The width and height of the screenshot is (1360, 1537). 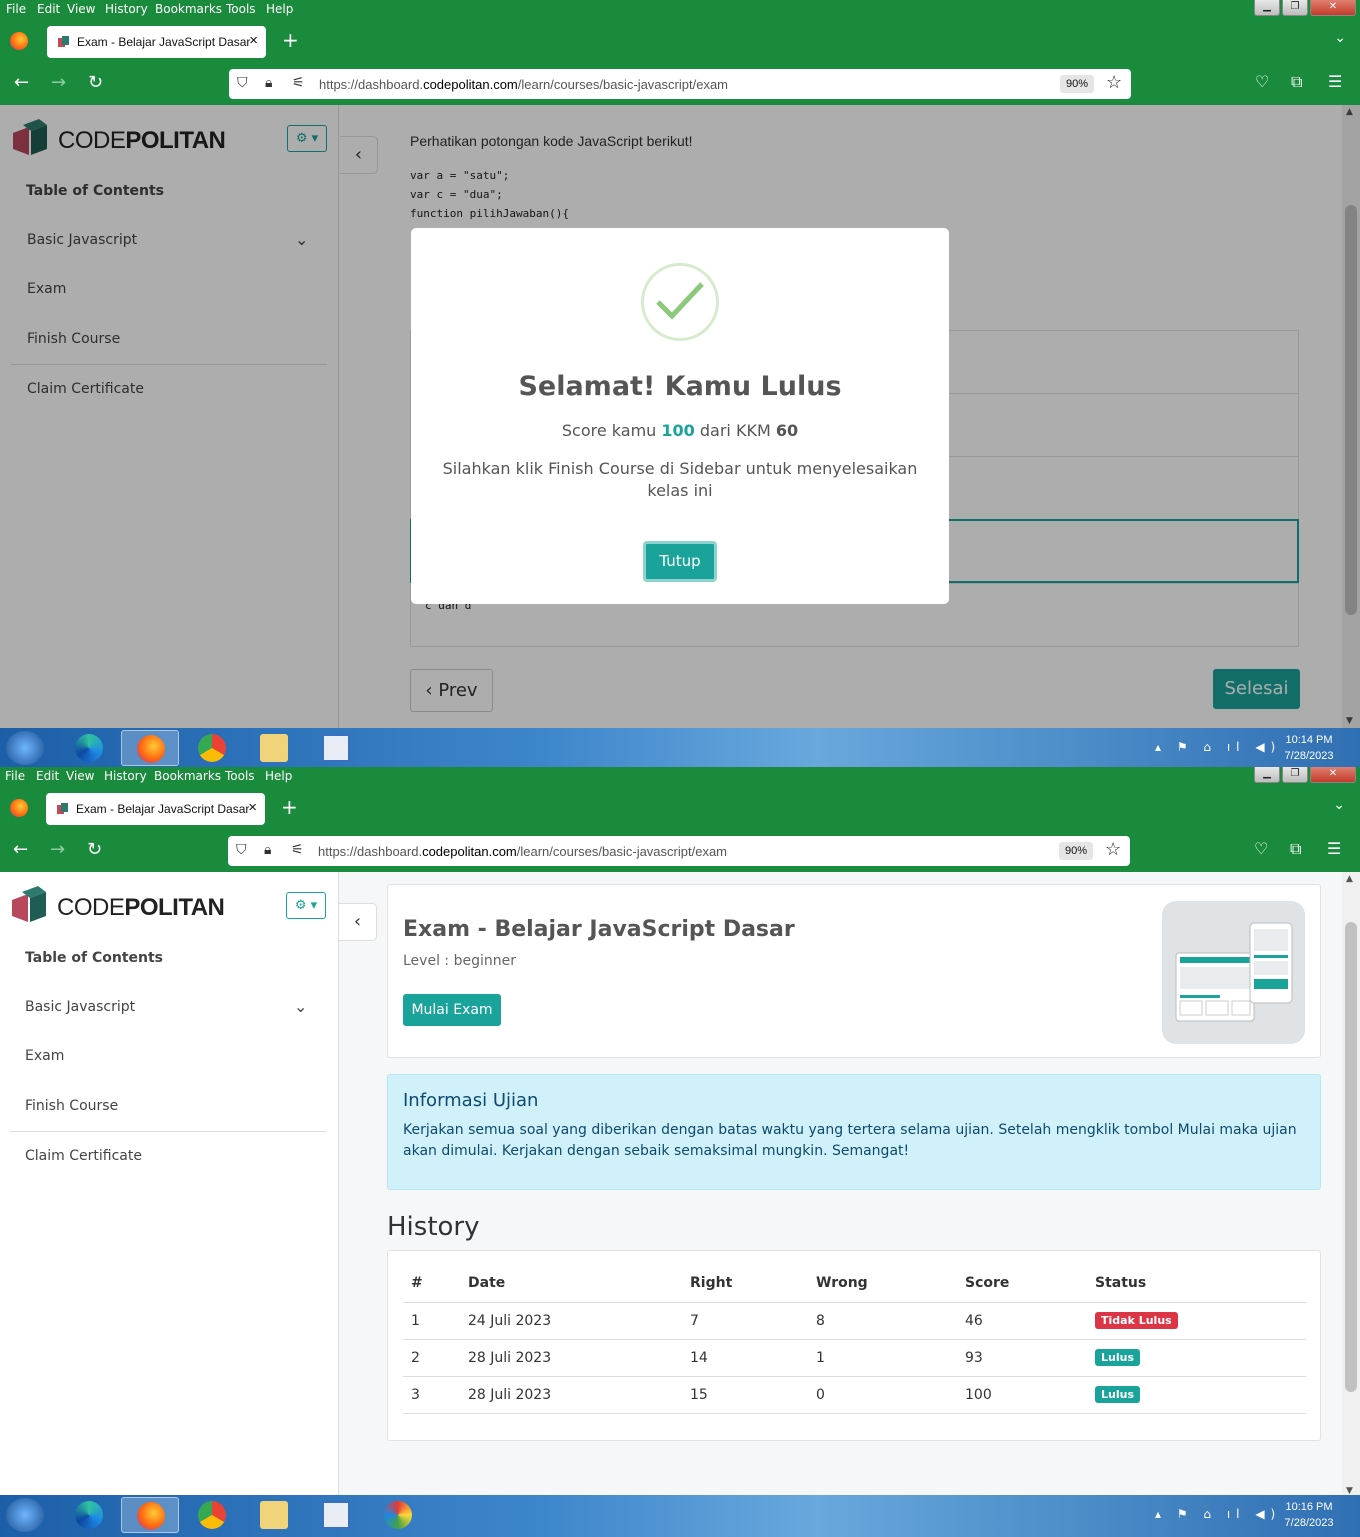 What do you see at coordinates (44, 1056) in the screenshot?
I see `sidebar-item-exam: Exam` at bounding box center [44, 1056].